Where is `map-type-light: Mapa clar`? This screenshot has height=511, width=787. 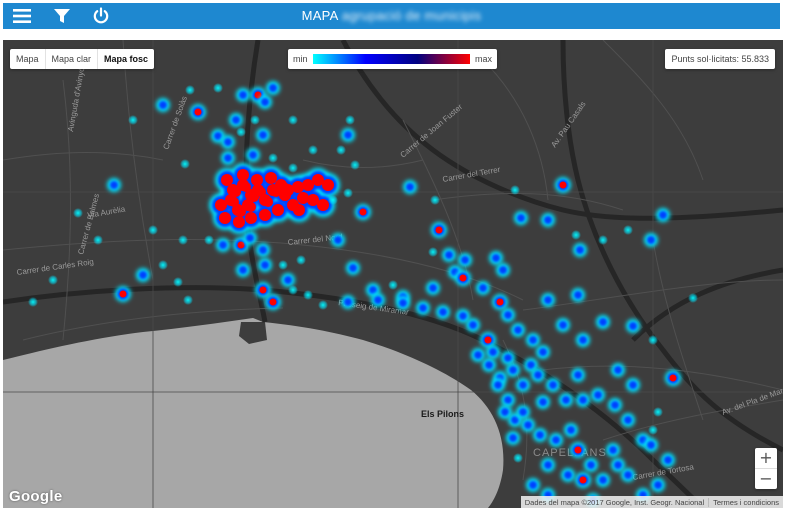
map-type-light: Mapa clar is located at coordinates (72, 59).